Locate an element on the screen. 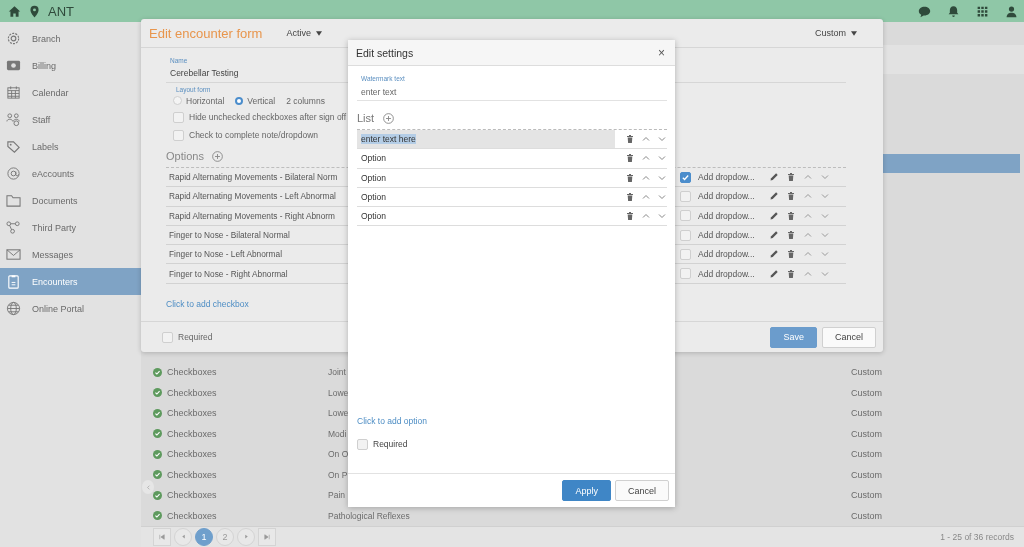  dialog-title: Edit encounter form is located at coordinates (206, 33).